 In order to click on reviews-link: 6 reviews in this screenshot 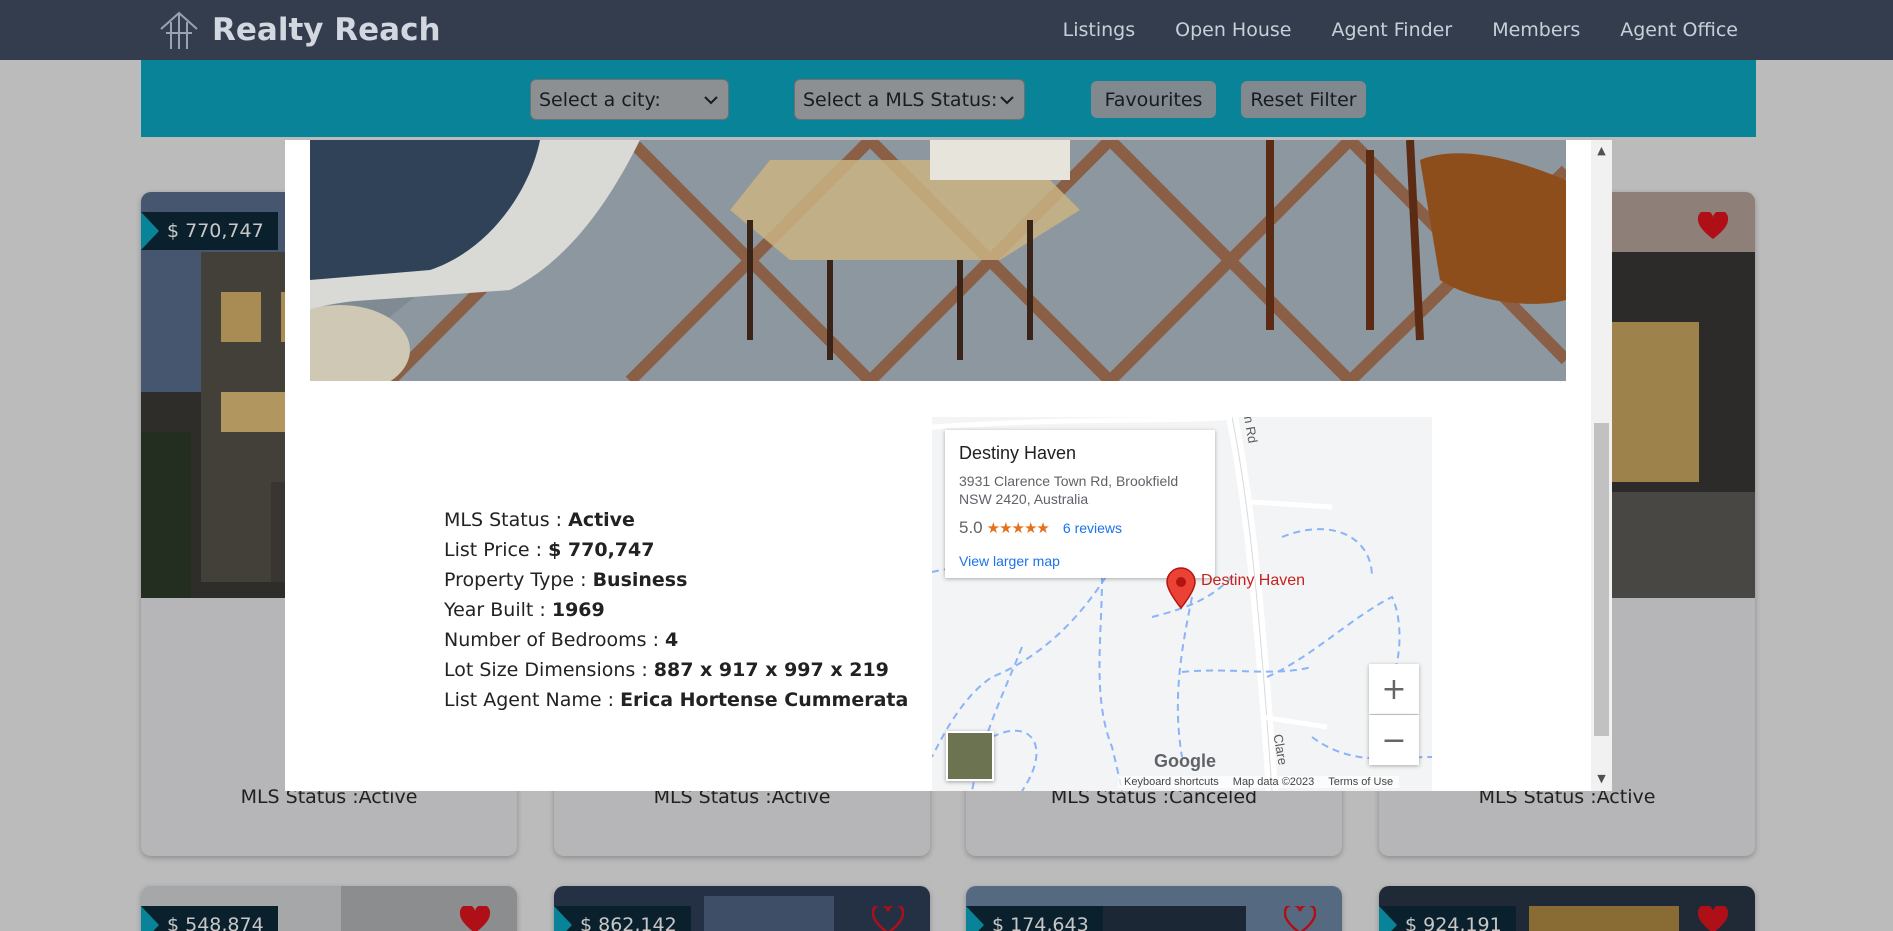, I will do `click(1092, 528)`.